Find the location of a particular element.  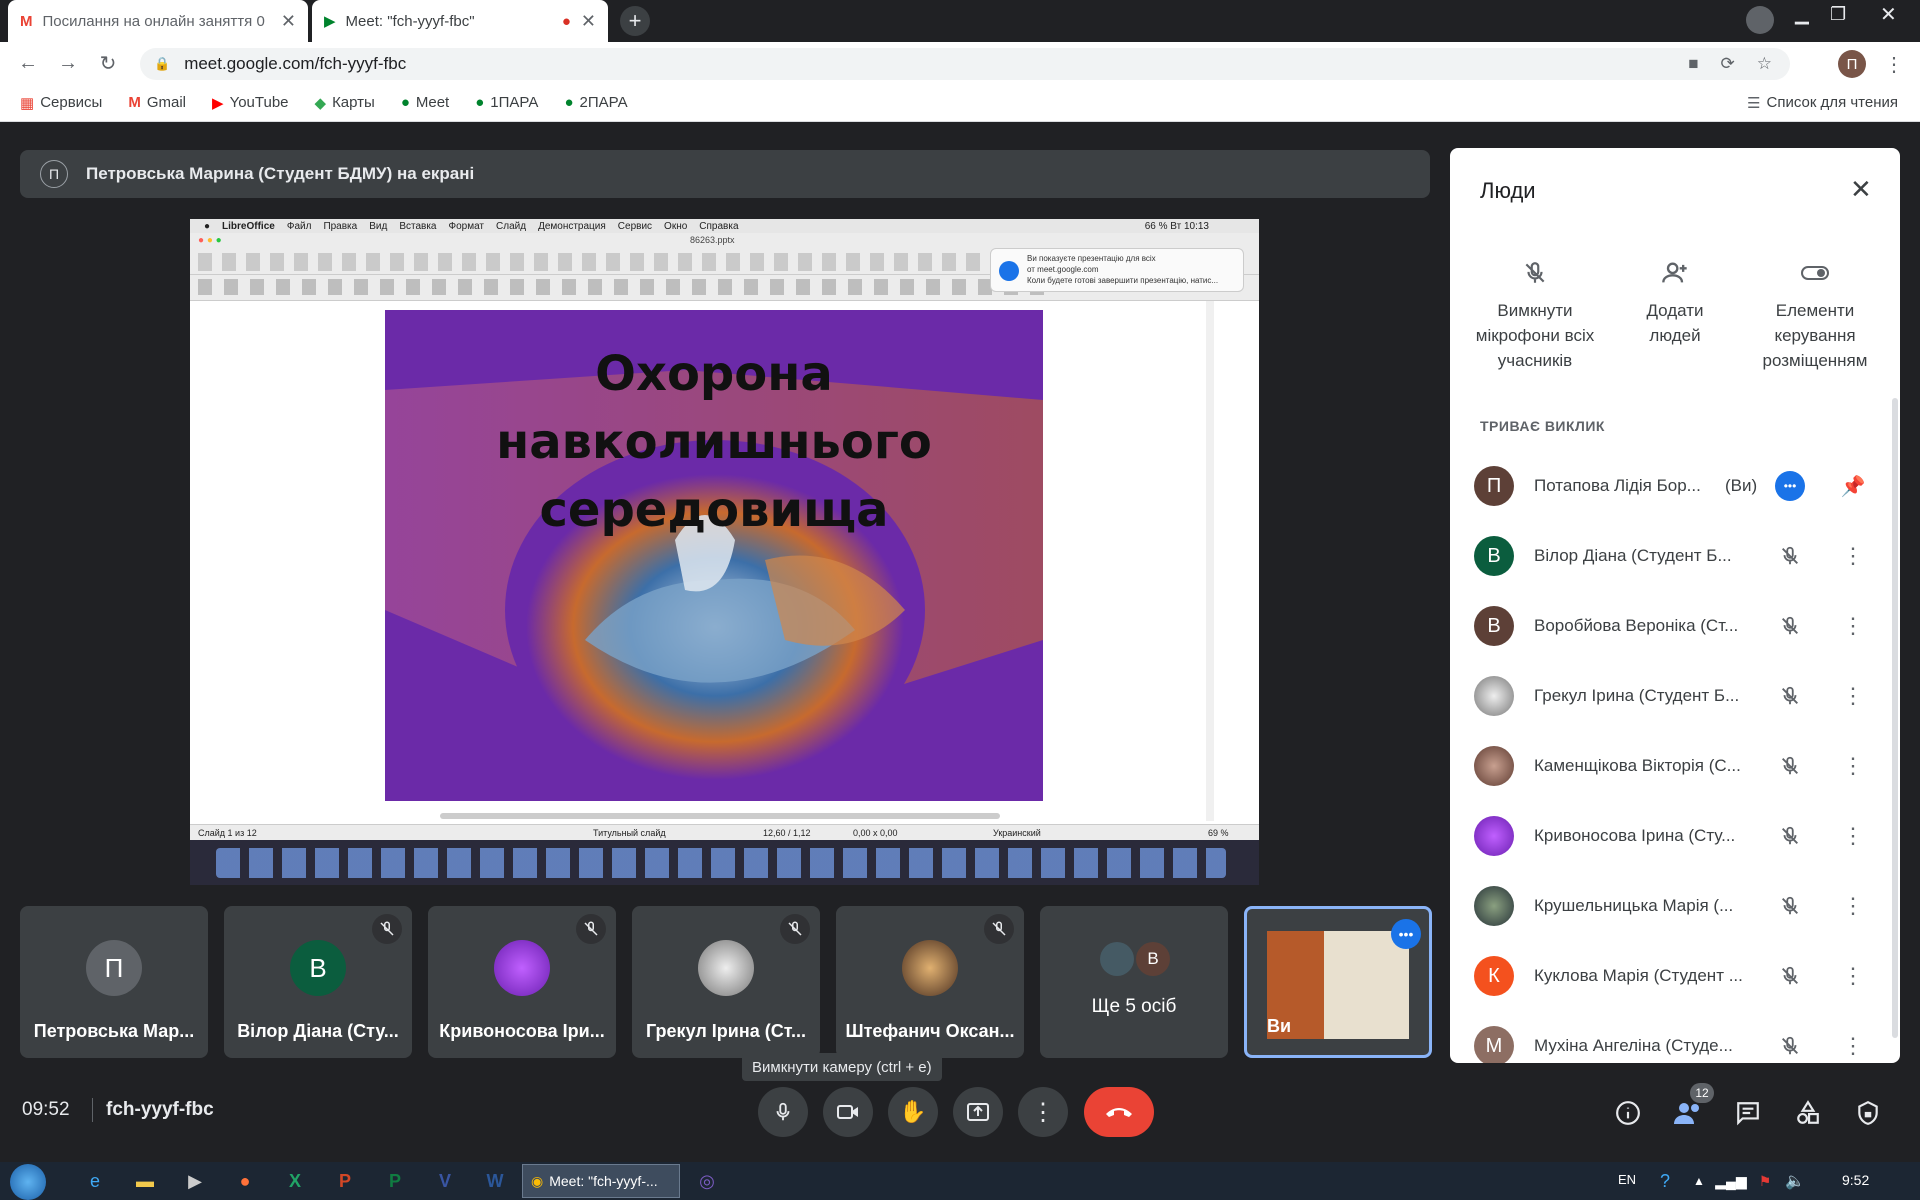

window-close-icon: ✕ is located at coordinates (1888, 14).